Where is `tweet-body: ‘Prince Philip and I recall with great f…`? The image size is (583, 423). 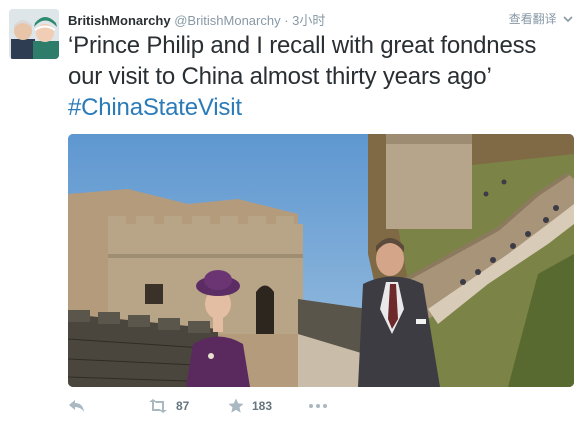
tweet-body: ‘Prince Philip and I recall with great f… is located at coordinates (302, 61).